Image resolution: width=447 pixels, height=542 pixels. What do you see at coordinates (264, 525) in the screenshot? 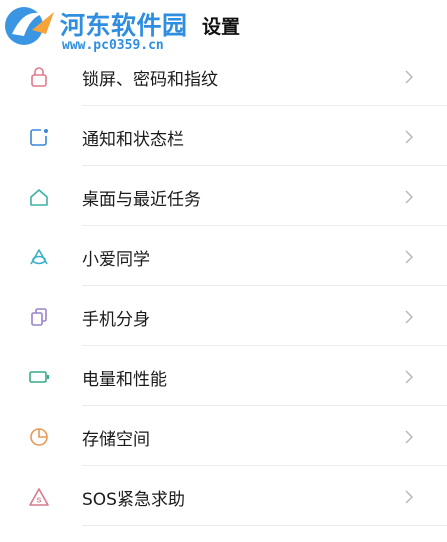
I see `divider` at bounding box center [264, 525].